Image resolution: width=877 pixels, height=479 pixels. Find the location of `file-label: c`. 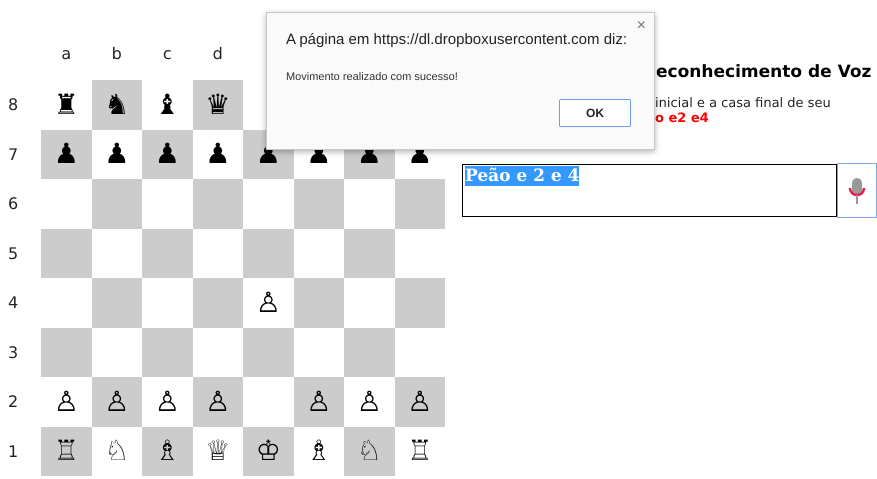

file-label: c is located at coordinates (167, 54).